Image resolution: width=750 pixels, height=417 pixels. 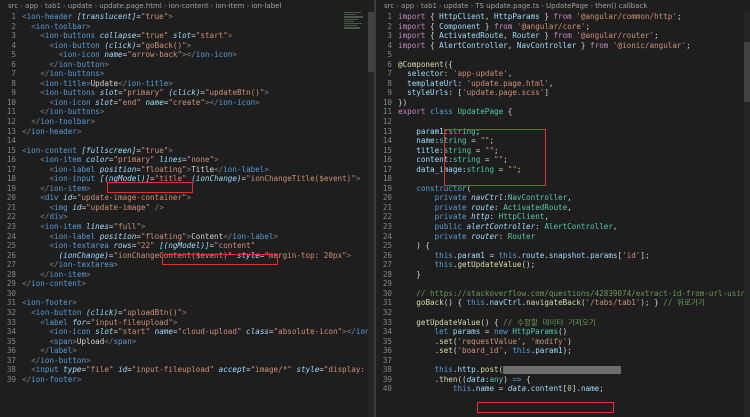 What do you see at coordinates (567, 6) in the screenshot?
I see `breadcrumb-item: UpdatePage` at bounding box center [567, 6].